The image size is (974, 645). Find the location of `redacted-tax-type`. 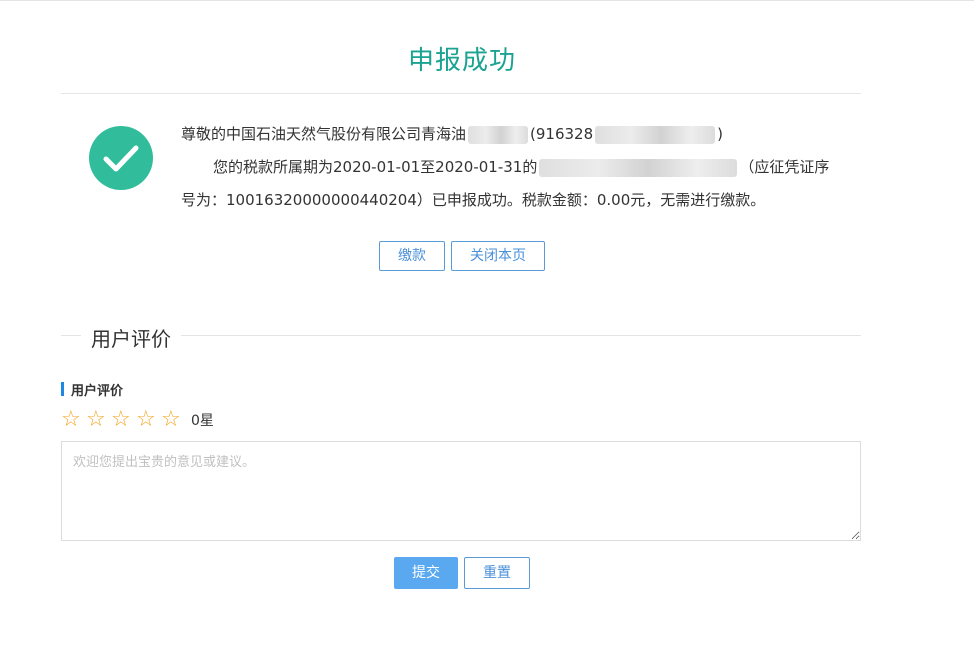

redacted-tax-type is located at coordinates (638, 167).